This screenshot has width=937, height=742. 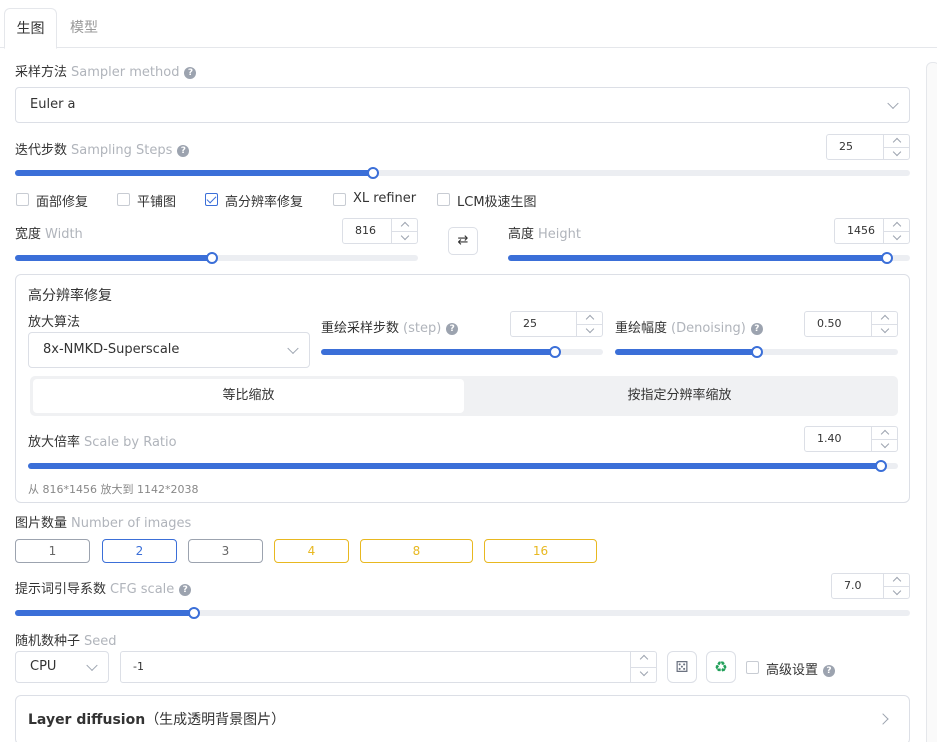 What do you see at coordinates (41, 523) in the screenshot?
I see `num-images-label-text: 图片数量` at bounding box center [41, 523].